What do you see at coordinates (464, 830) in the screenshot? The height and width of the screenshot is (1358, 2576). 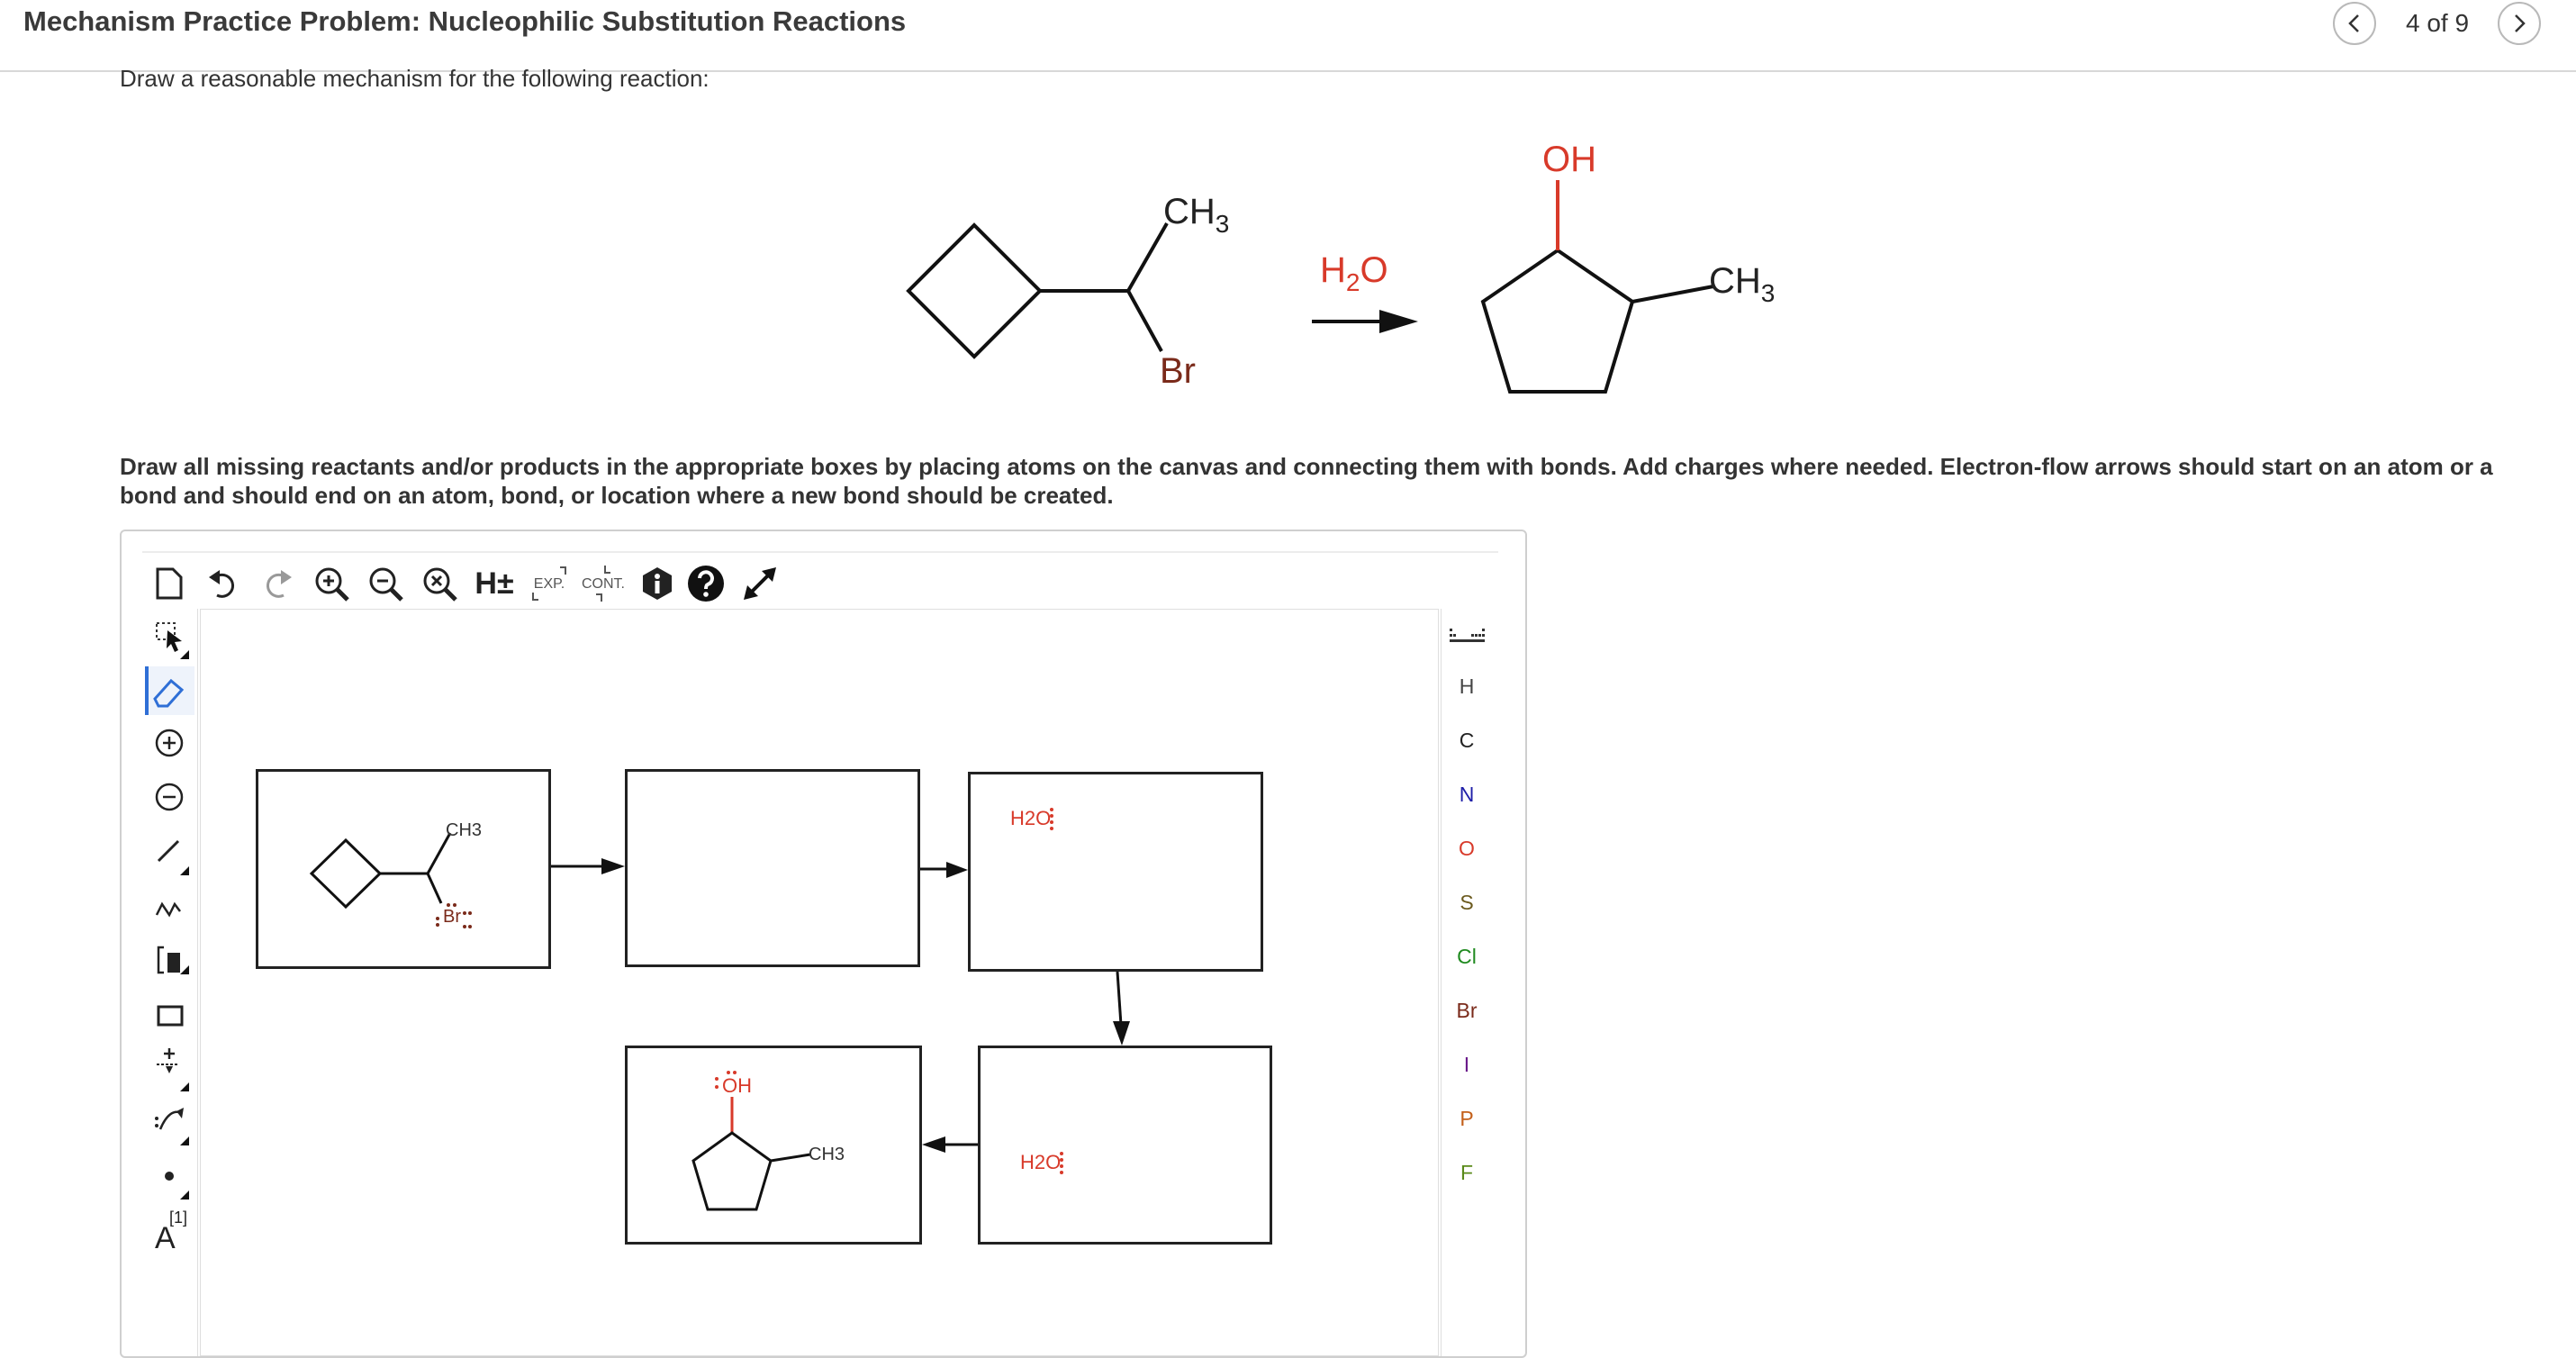 I see `box1-ch3-label: CH3` at bounding box center [464, 830].